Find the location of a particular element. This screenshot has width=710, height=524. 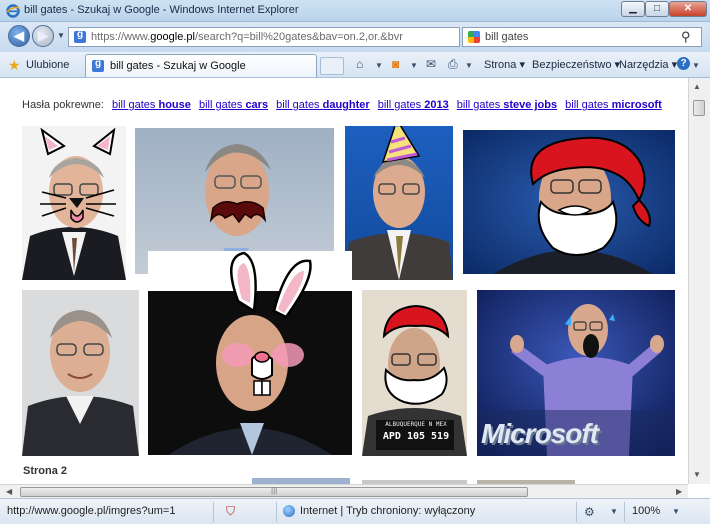

photo-gnome-hat is located at coordinates (569, 202).